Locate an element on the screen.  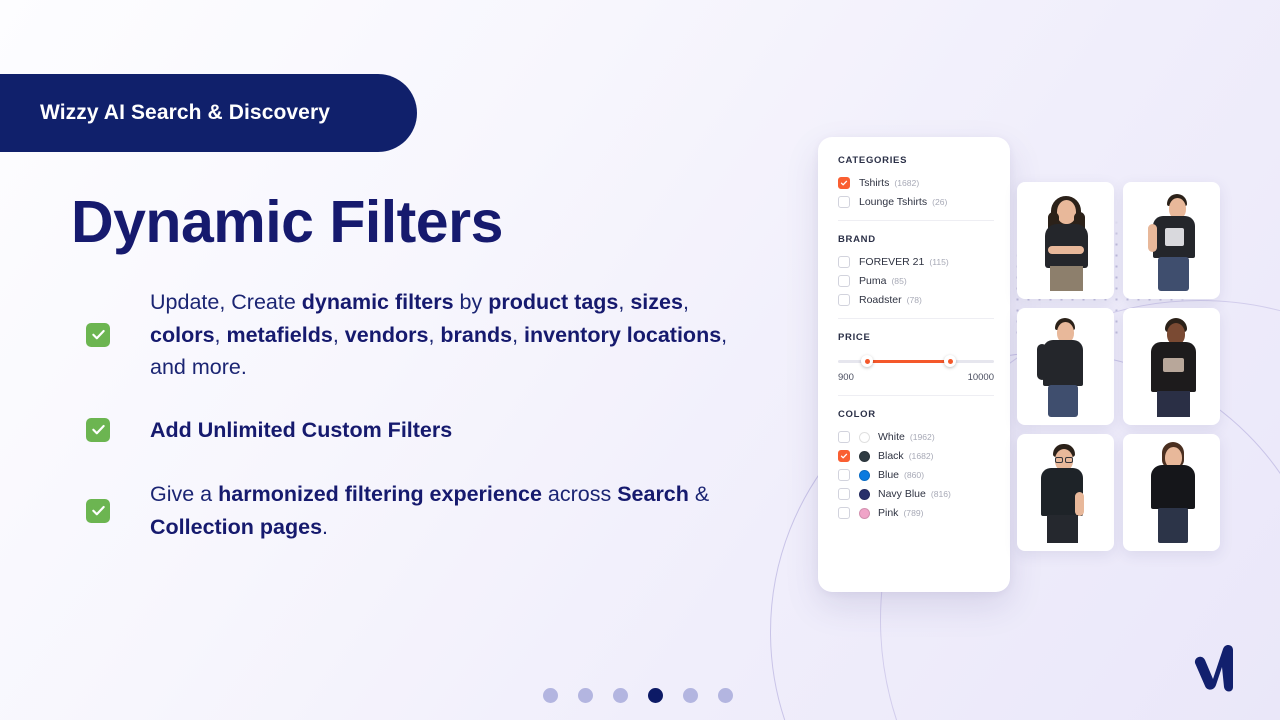
facet-option-count: (860) is located at coordinates (914, 475).